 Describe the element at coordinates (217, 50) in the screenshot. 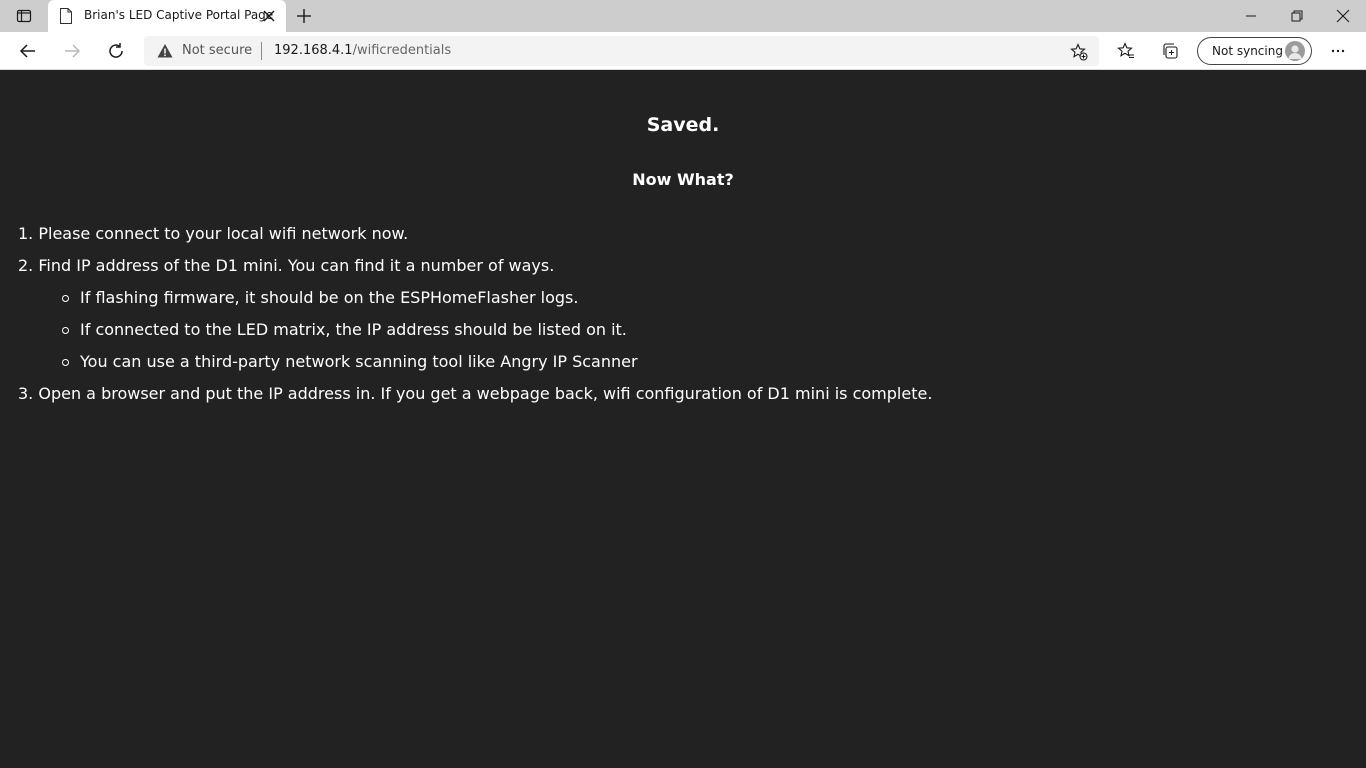

I see `security-label: Not secure` at that location.